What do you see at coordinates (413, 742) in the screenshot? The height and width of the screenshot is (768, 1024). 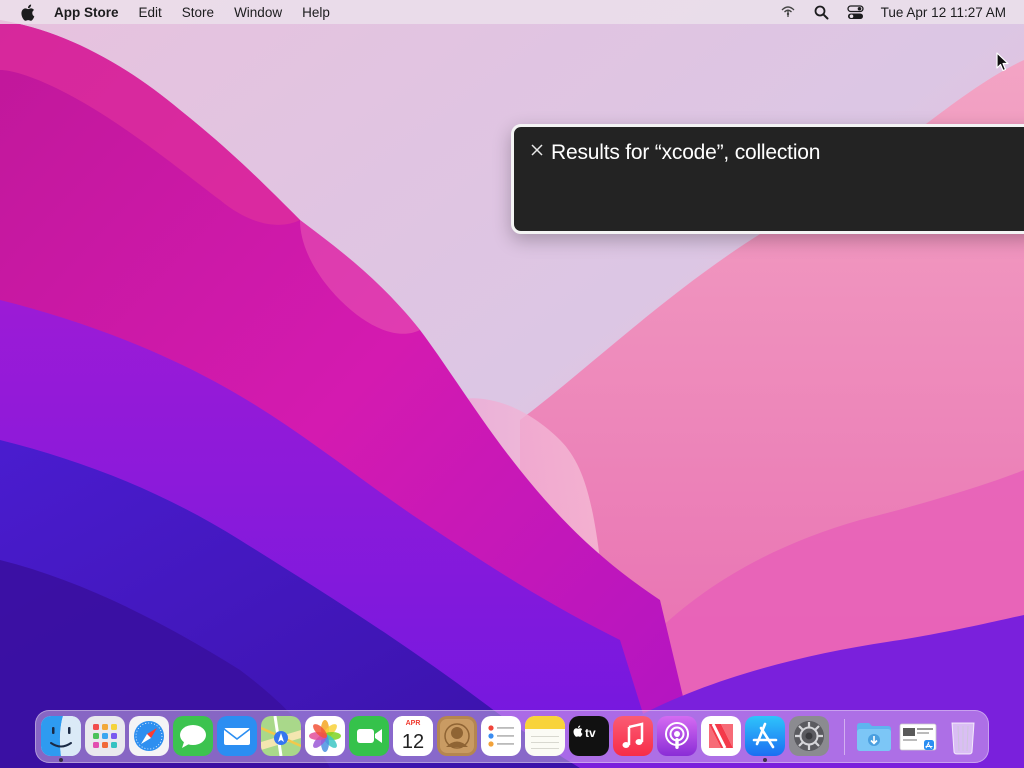 I see `calendar-day-label: 12` at bounding box center [413, 742].